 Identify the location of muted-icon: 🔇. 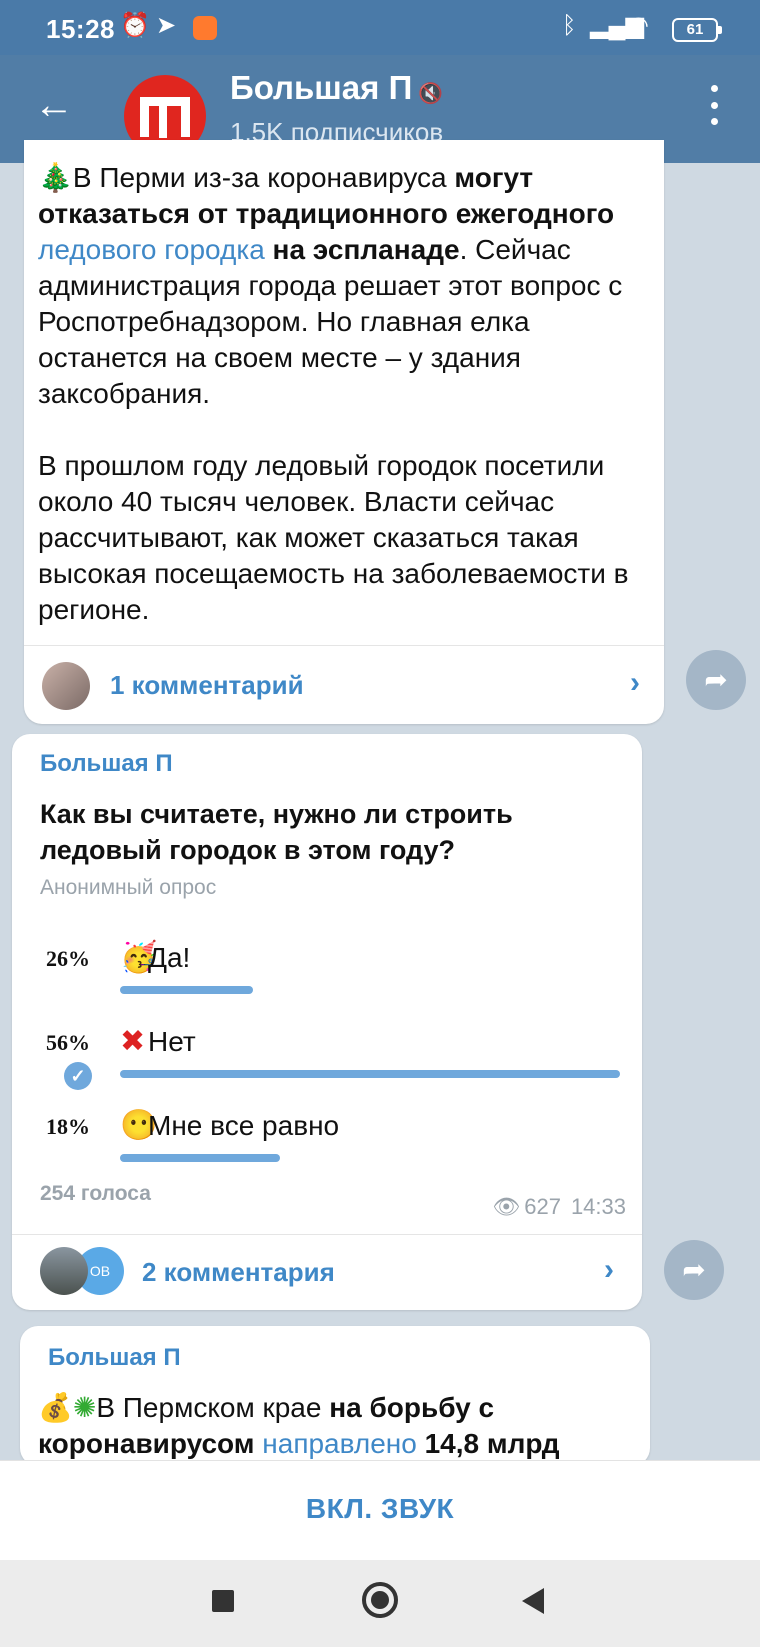
(430, 94).